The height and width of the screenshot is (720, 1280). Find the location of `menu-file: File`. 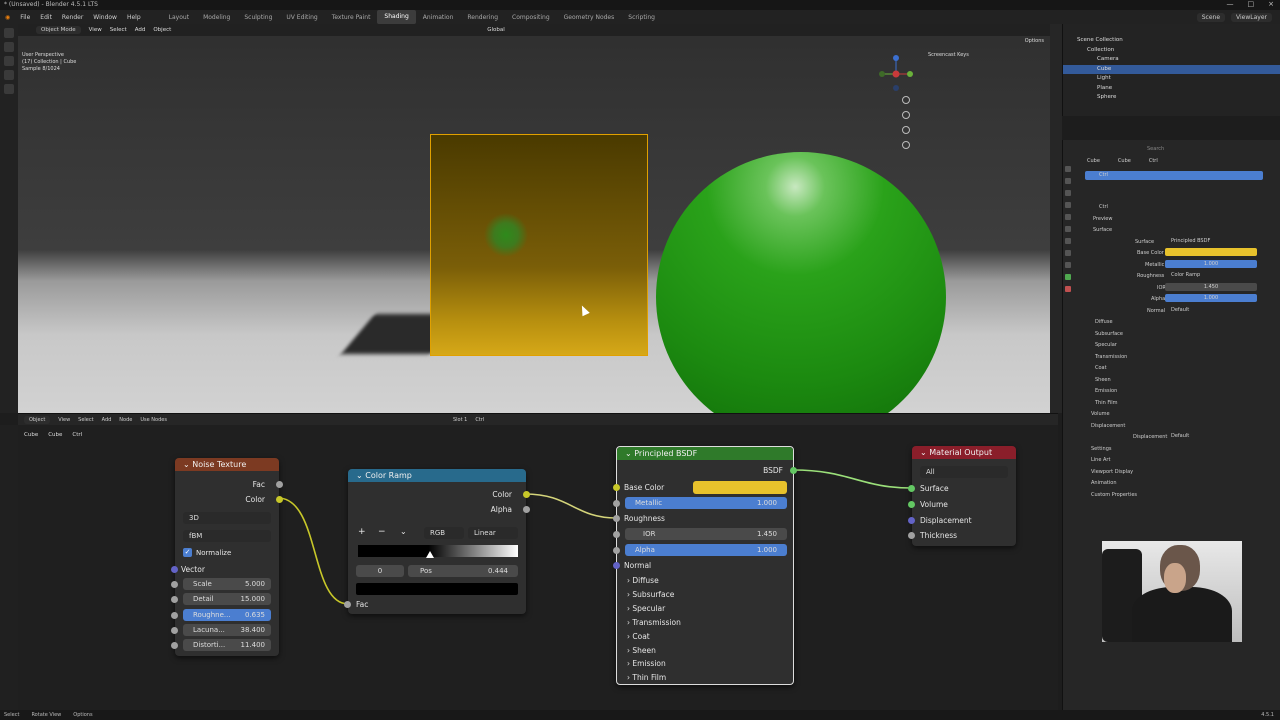

menu-file: File is located at coordinates (25, 17).